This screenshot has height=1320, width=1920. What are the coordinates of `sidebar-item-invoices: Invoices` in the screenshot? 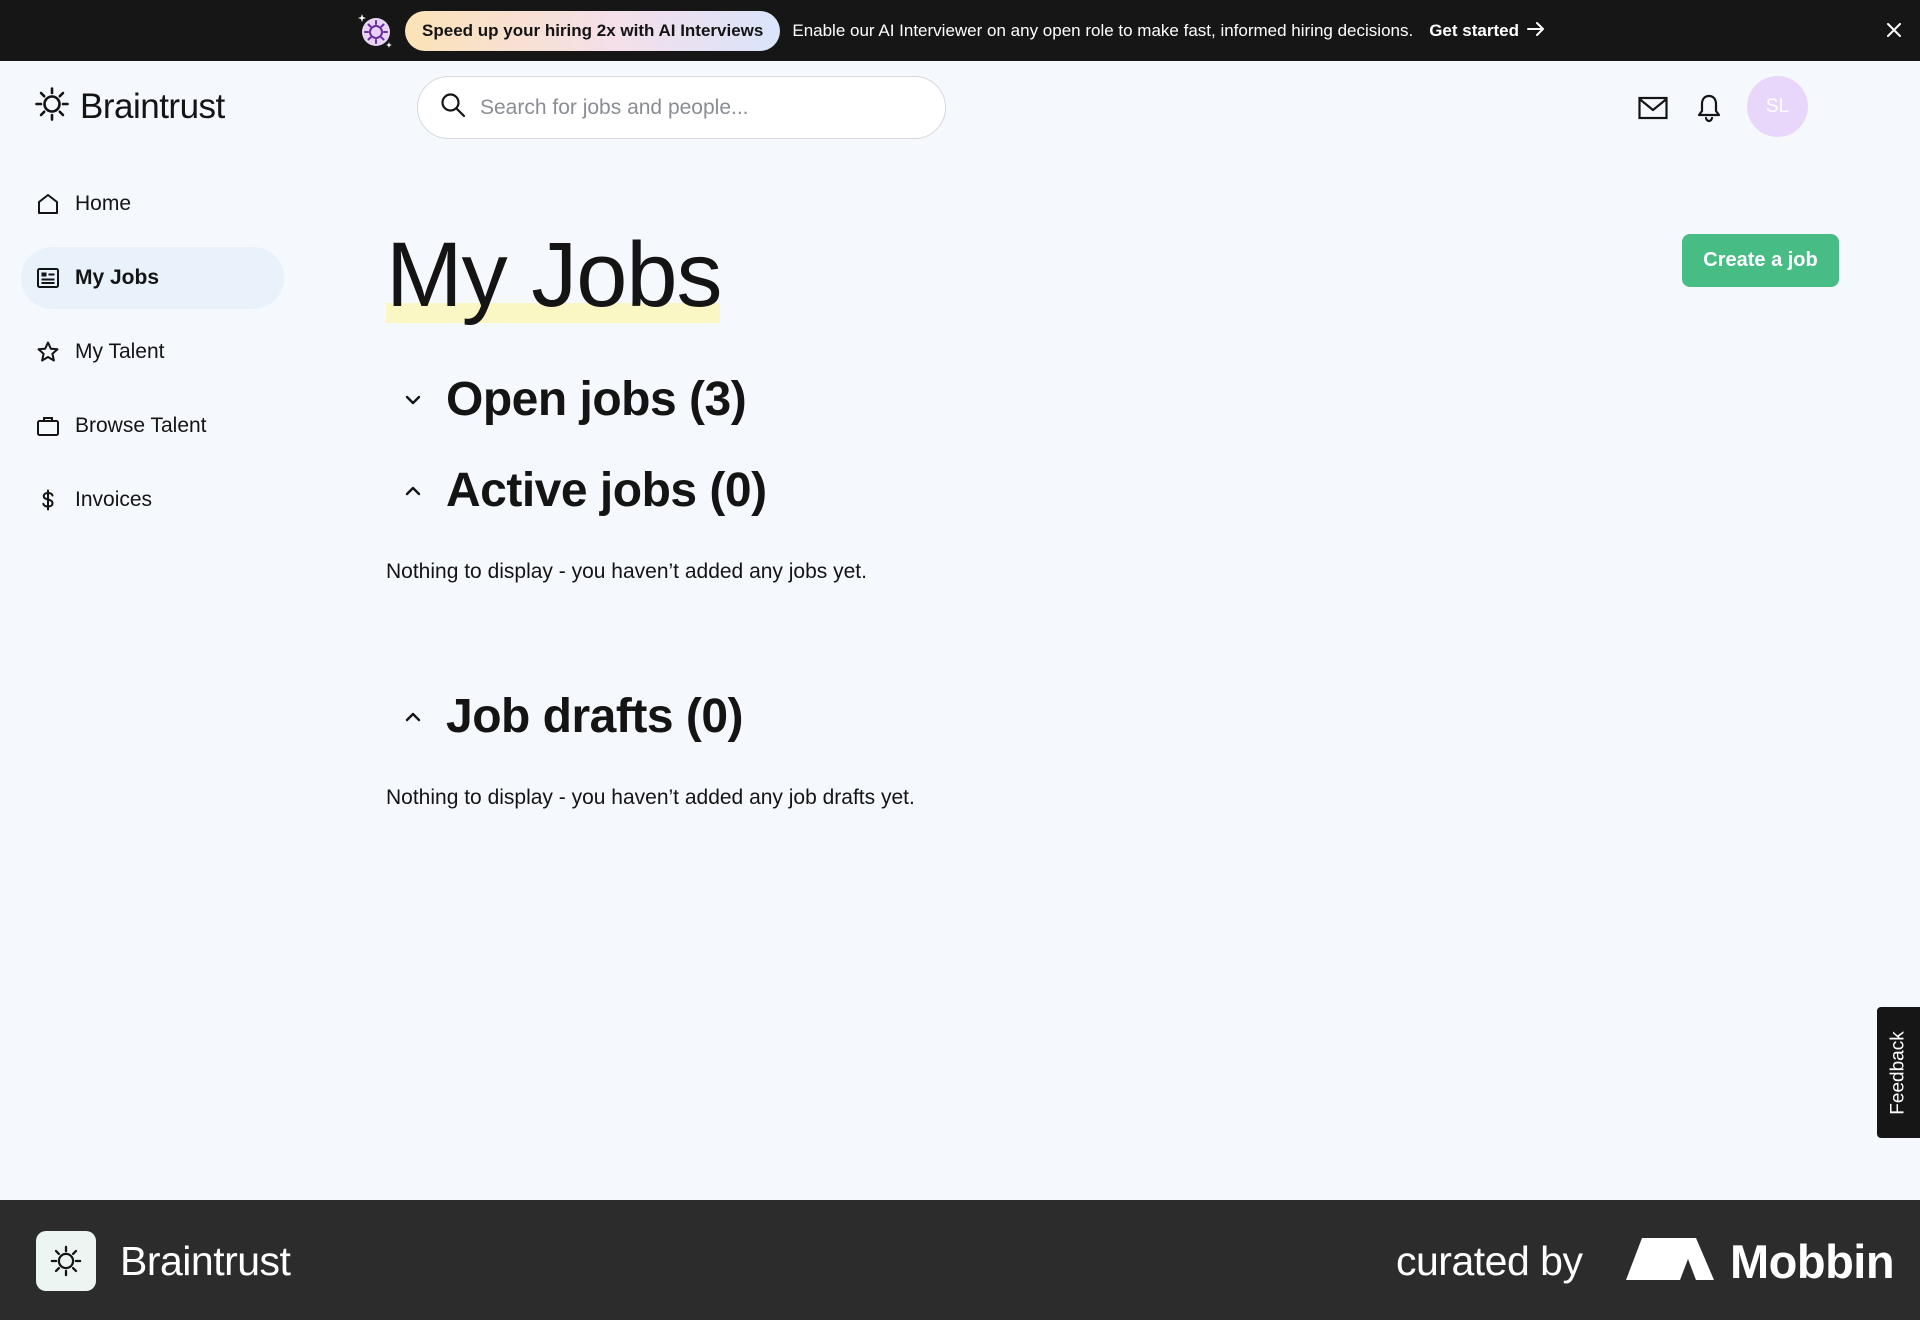 It's located at (152, 500).